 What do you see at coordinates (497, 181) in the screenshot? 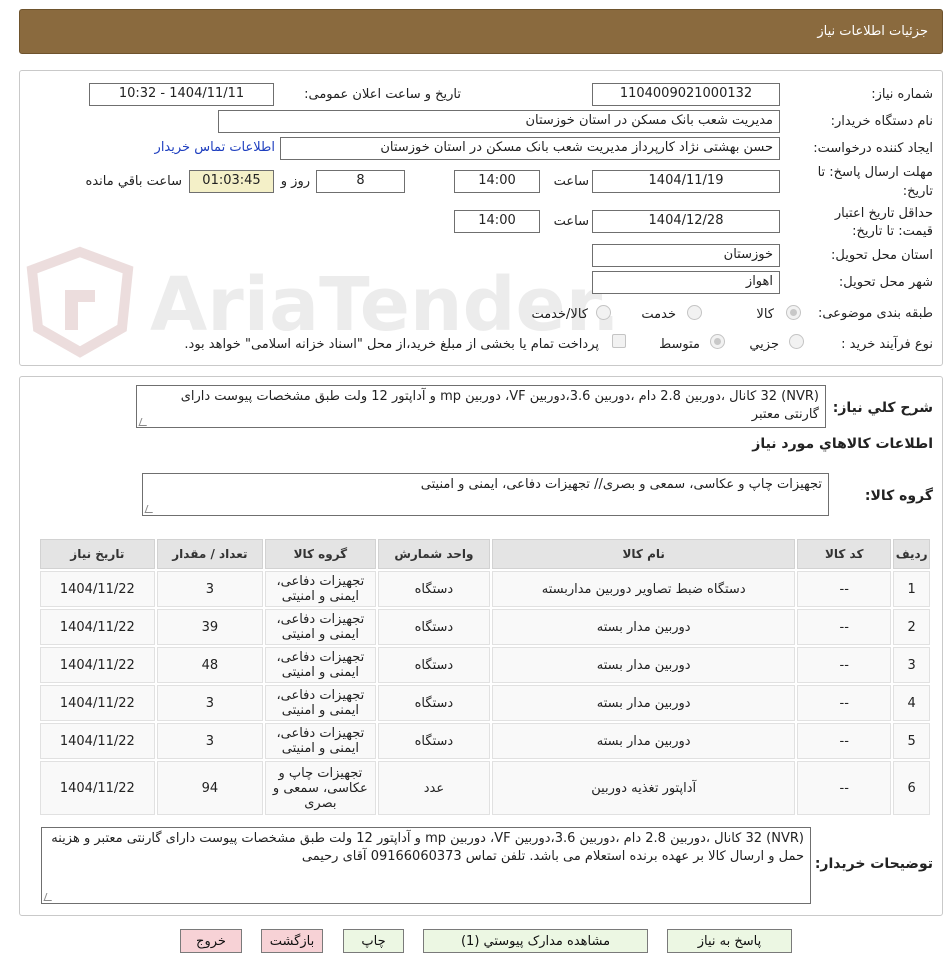
I see `deadline-time-field: 14:00` at bounding box center [497, 181].